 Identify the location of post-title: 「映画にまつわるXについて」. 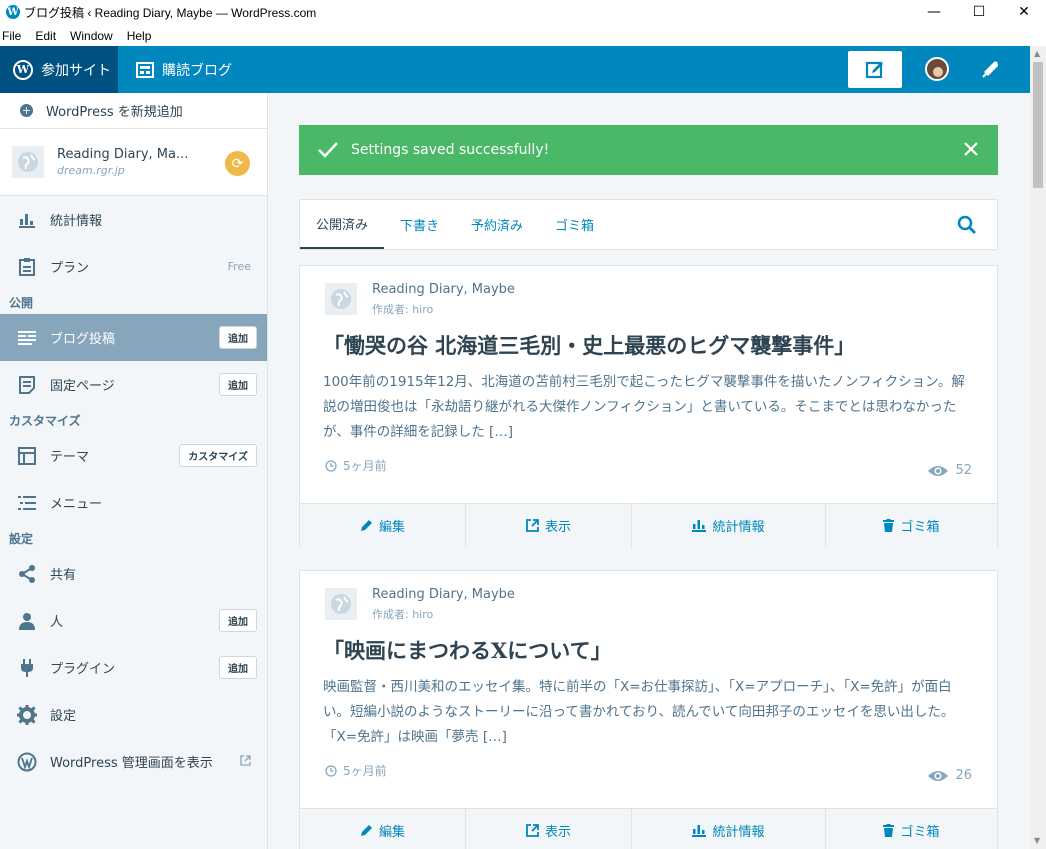
(467, 650).